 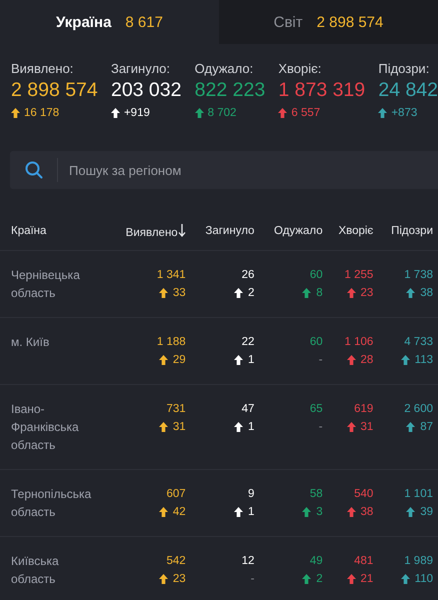 What do you see at coordinates (316, 561) in the screenshot?
I see `count-value: 49` at bounding box center [316, 561].